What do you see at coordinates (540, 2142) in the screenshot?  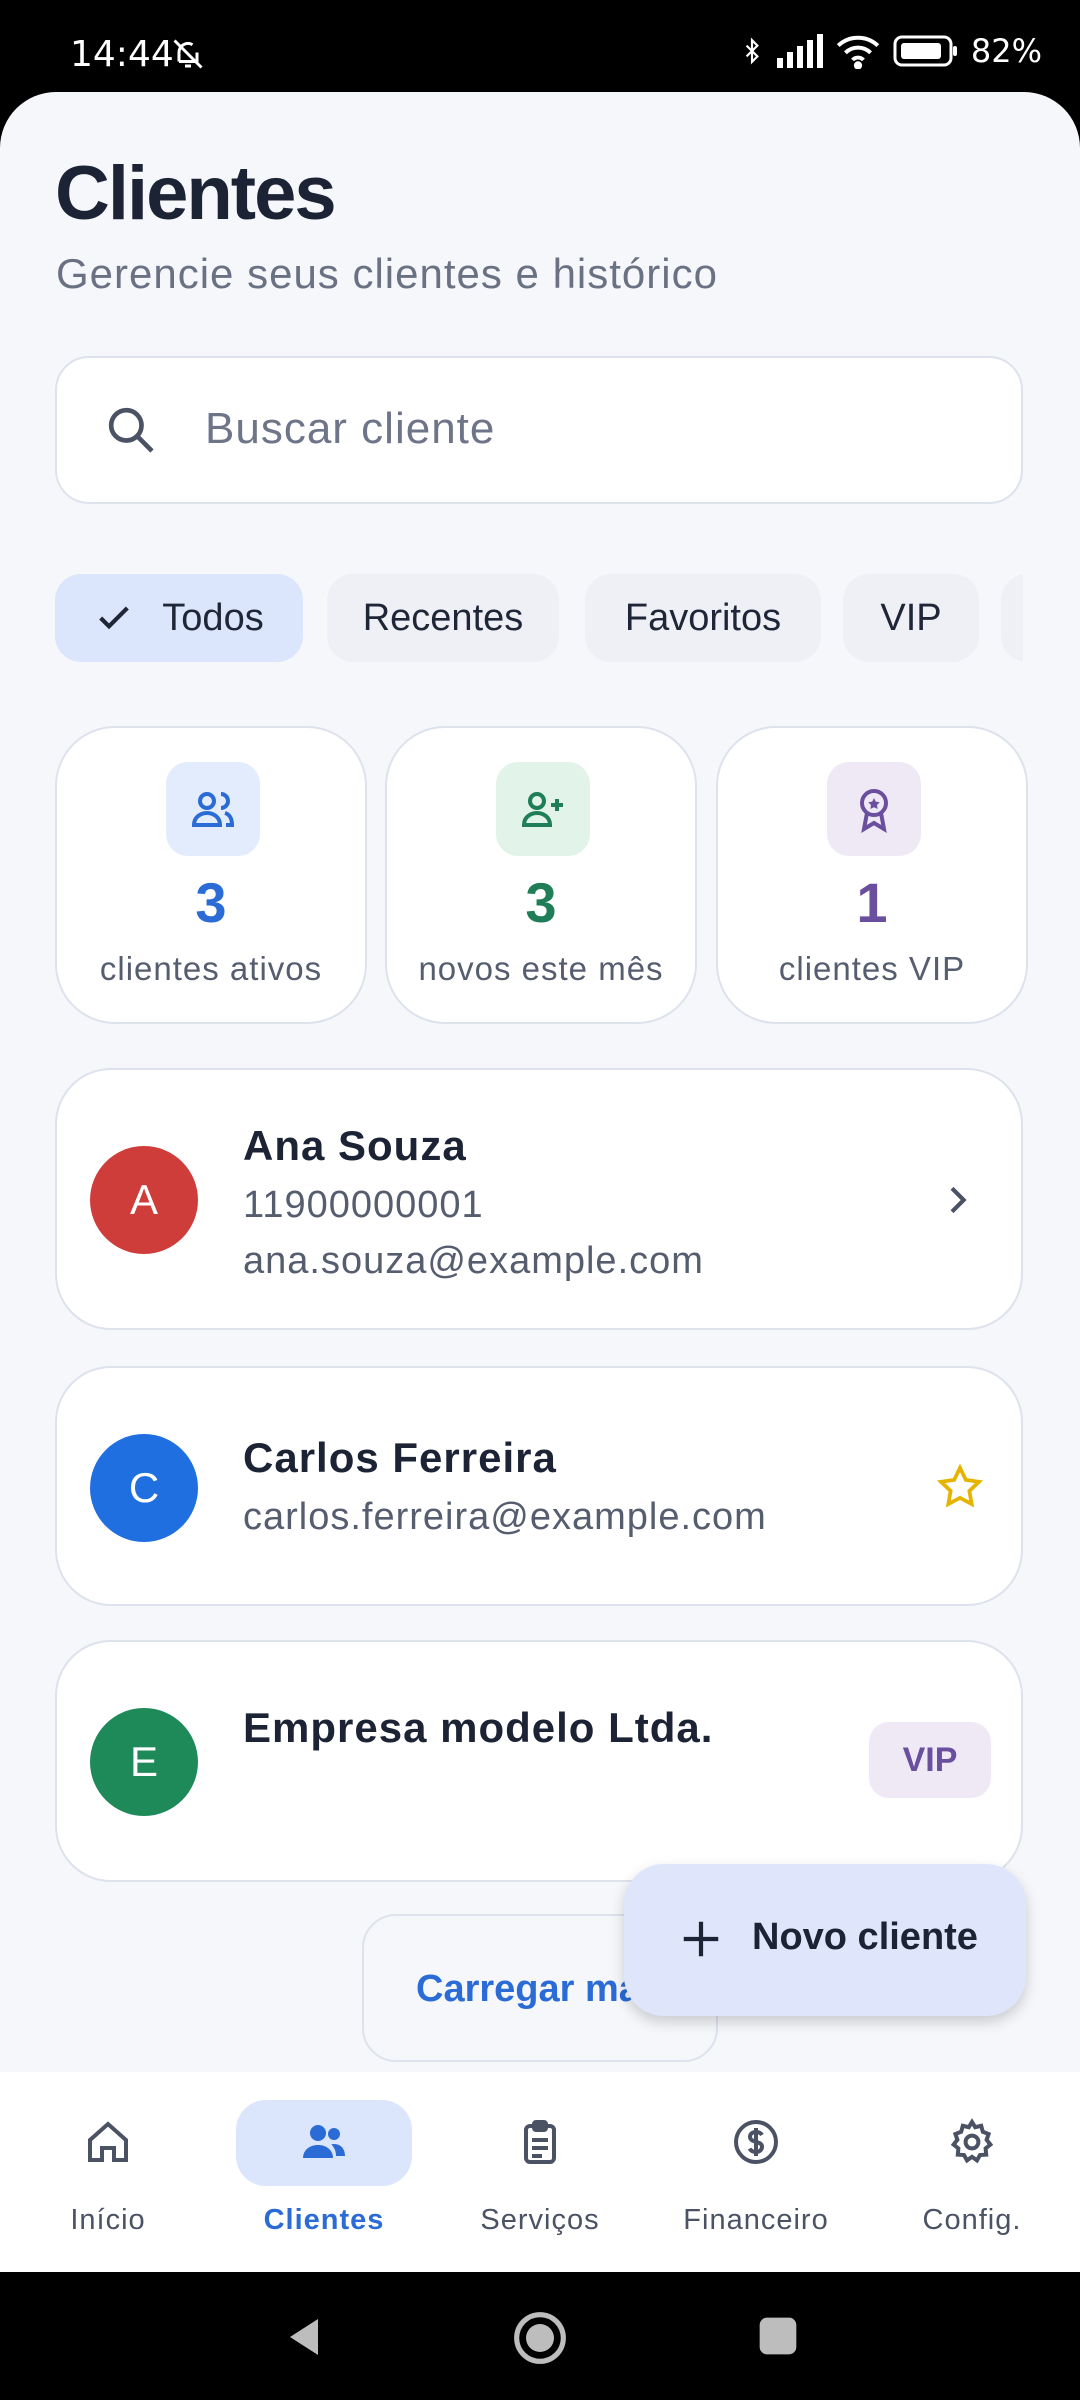 I see `clipboard-icon` at bounding box center [540, 2142].